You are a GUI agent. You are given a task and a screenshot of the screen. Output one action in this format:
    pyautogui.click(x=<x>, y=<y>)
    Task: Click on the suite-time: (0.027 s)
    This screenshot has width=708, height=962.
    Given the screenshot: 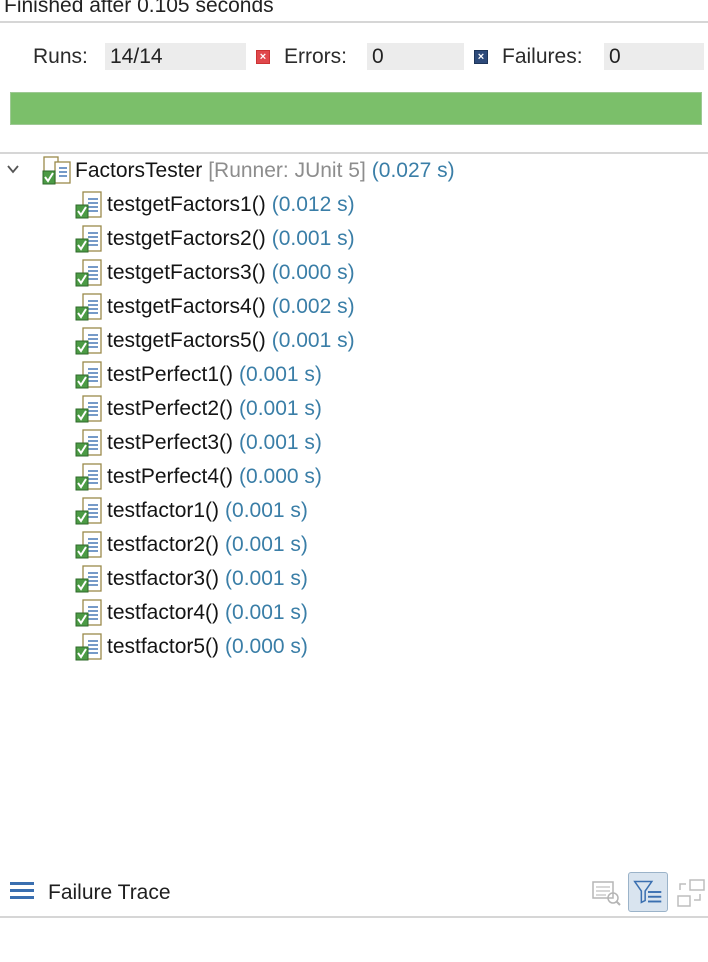 What is the action you would take?
    pyautogui.click(x=413, y=170)
    